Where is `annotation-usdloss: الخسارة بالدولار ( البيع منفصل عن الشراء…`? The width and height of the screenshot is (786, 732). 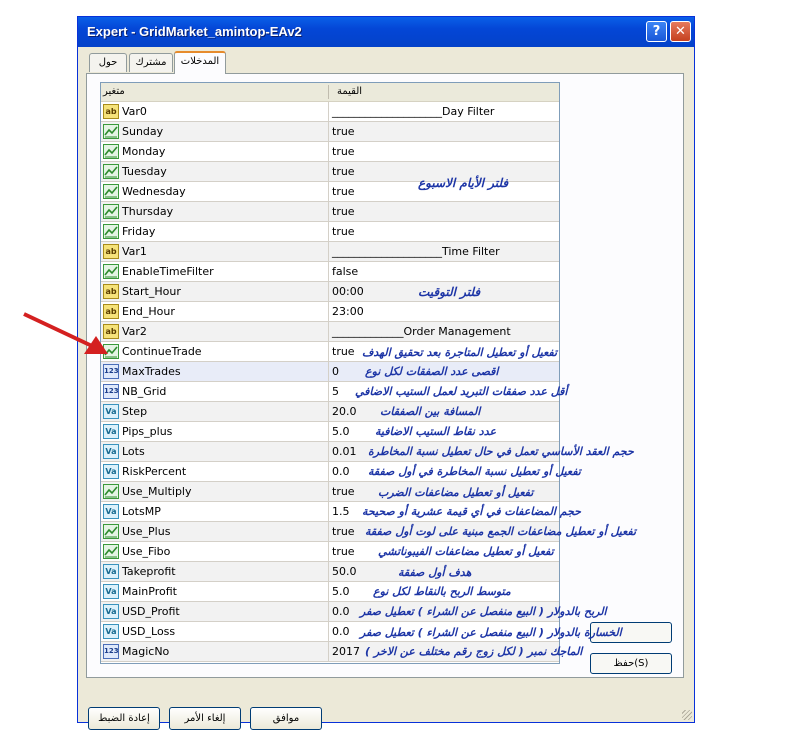
annotation-usdloss: الخسارة بالدولار ( البيع منفصل عن الشراء… is located at coordinates (491, 632).